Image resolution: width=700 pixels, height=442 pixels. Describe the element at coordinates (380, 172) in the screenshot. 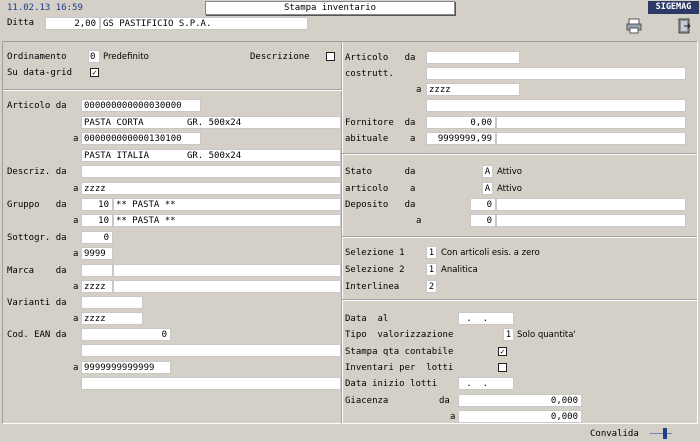

I see `stato-label: Stato da` at that location.